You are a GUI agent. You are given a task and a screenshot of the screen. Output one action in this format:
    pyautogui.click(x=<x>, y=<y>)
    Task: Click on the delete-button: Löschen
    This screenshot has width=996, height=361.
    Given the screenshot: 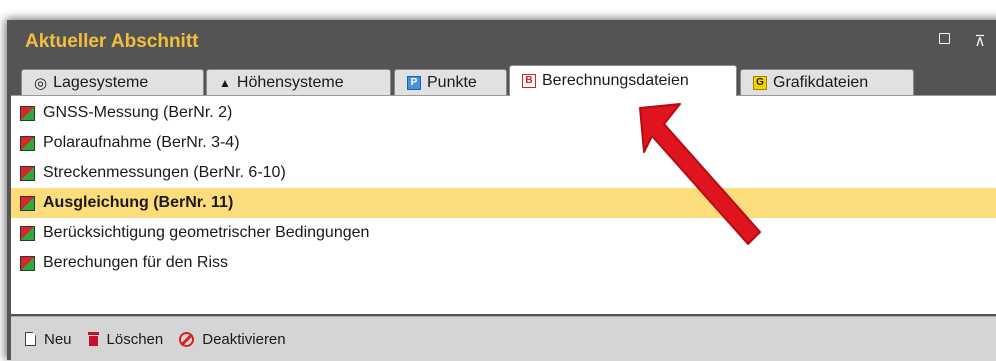 What is the action you would take?
    pyautogui.click(x=125, y=339)
    